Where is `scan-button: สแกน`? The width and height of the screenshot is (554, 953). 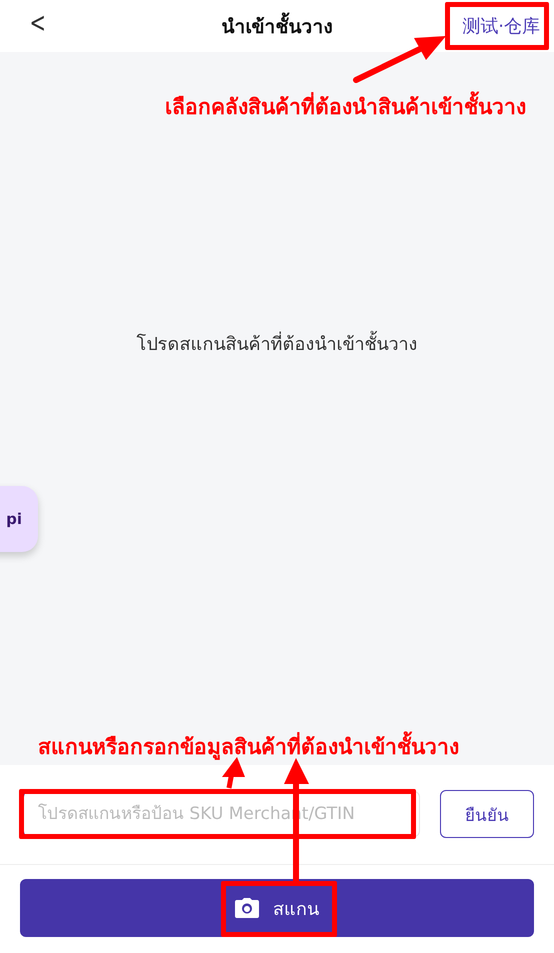 scan-button: สแกน is located at coordinates (277, 908).